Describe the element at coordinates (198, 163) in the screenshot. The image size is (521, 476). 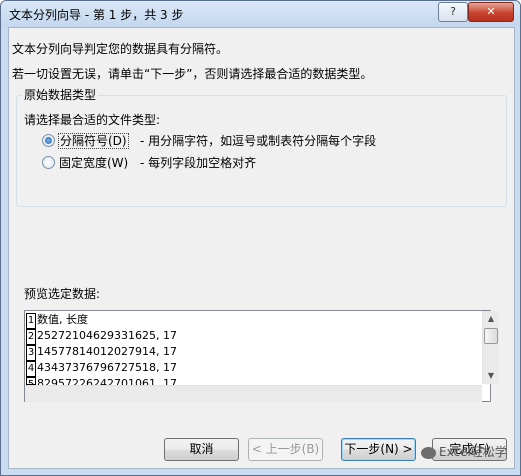
I see `fixed-width-description: - 每列字段加空格对齐` at that location.